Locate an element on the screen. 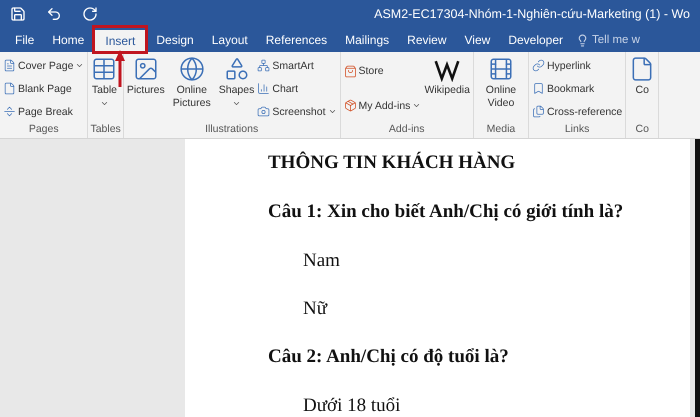 This screenshot has width=700, height=417. chart-button: Chart is located at coordinates (297, 88).